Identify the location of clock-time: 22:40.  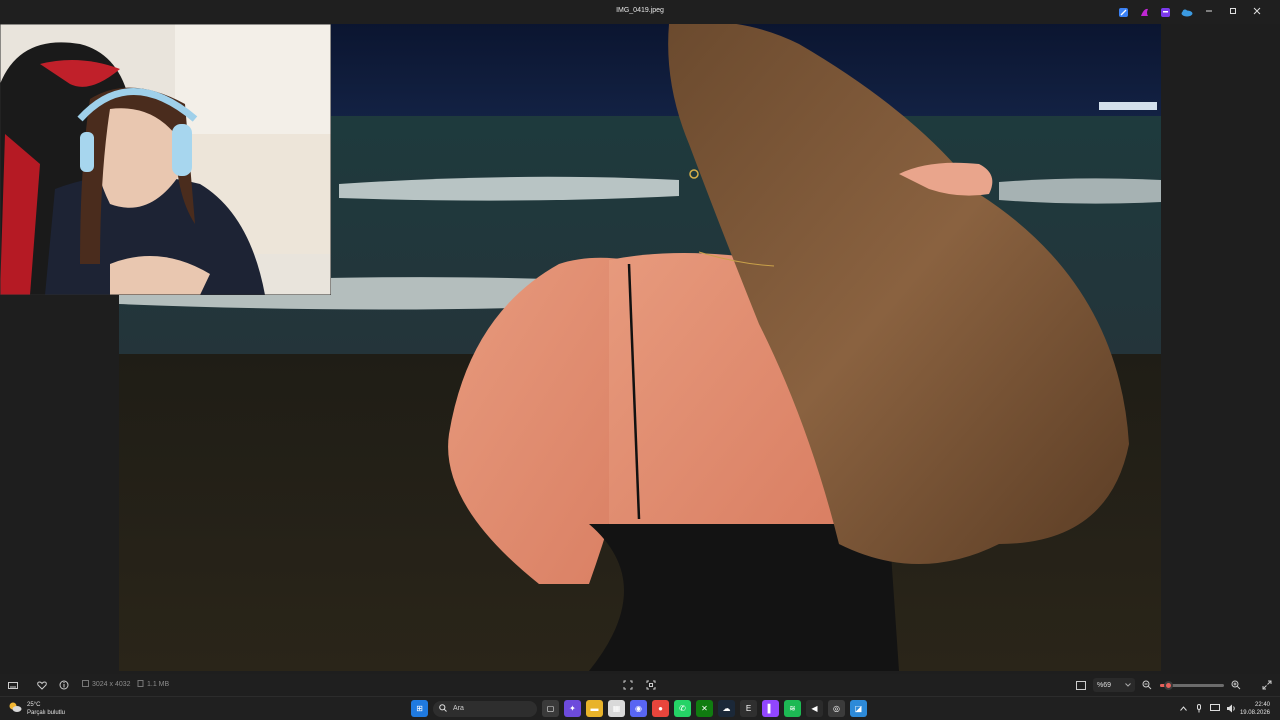
(1262, 705).